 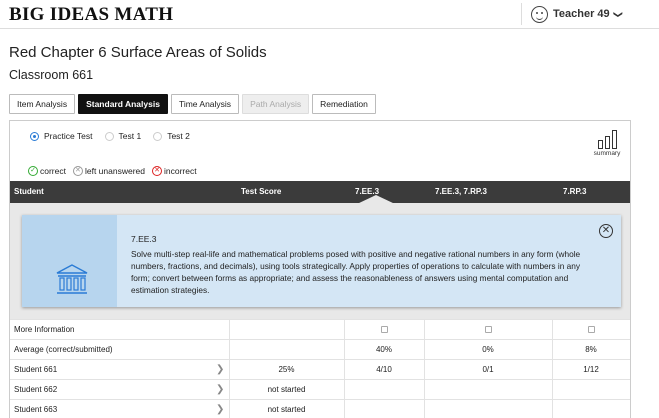 I want to click on tab-path-analysis: Path Analysis, so click(x=276, y=104).